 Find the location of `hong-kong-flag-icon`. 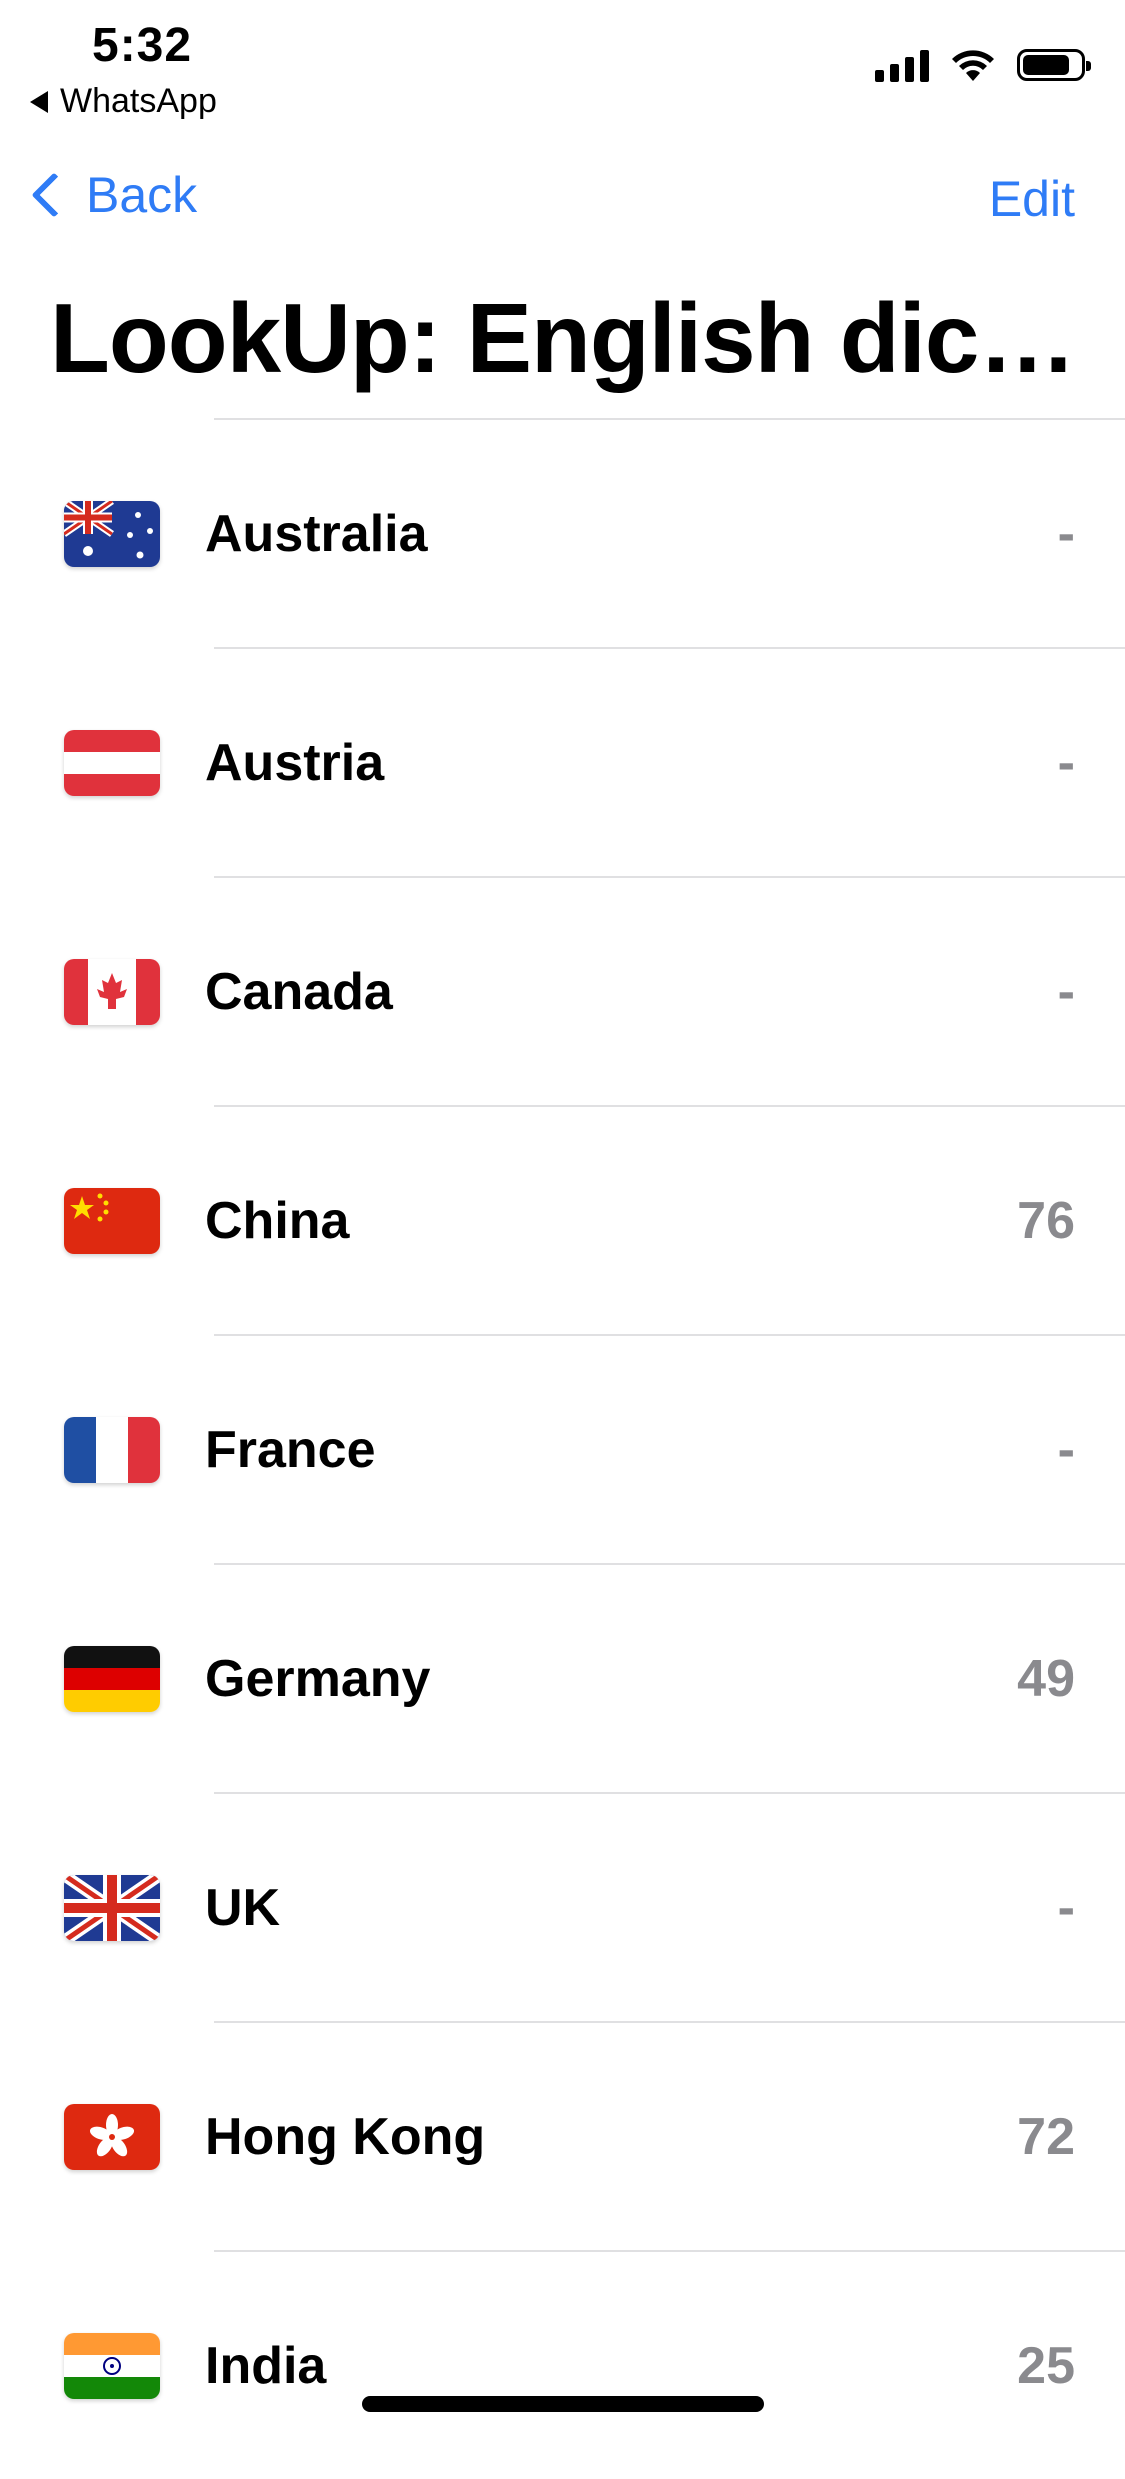

hong-kong-flag-icon is located at coordinates (112, 2136).